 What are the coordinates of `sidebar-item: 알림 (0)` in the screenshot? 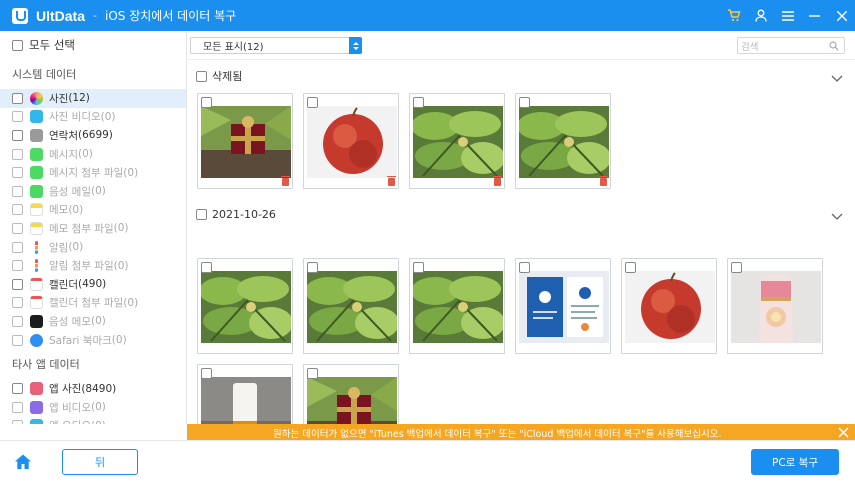 It's located at (93, 247).